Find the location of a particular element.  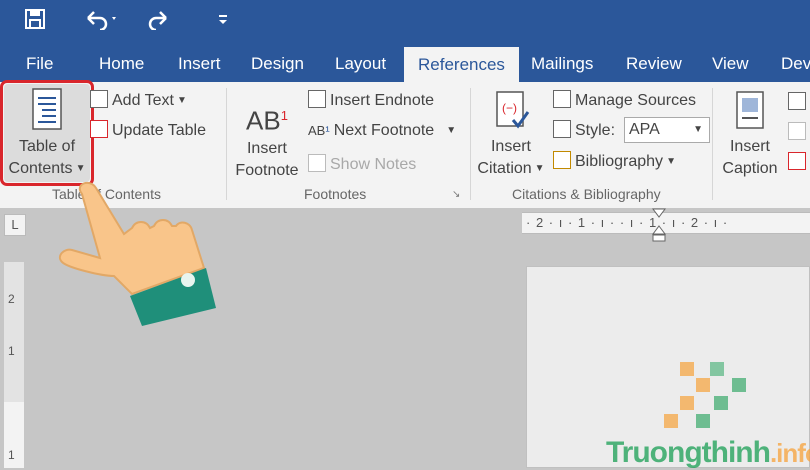

bibliography-button: Bibliography ▼ is located at coordinates (614, 161).